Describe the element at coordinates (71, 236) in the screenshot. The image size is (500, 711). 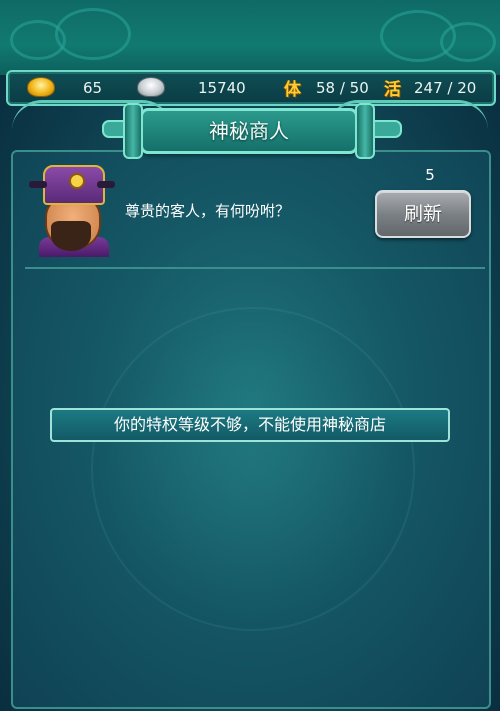
I see `merchant-beard` at that location.